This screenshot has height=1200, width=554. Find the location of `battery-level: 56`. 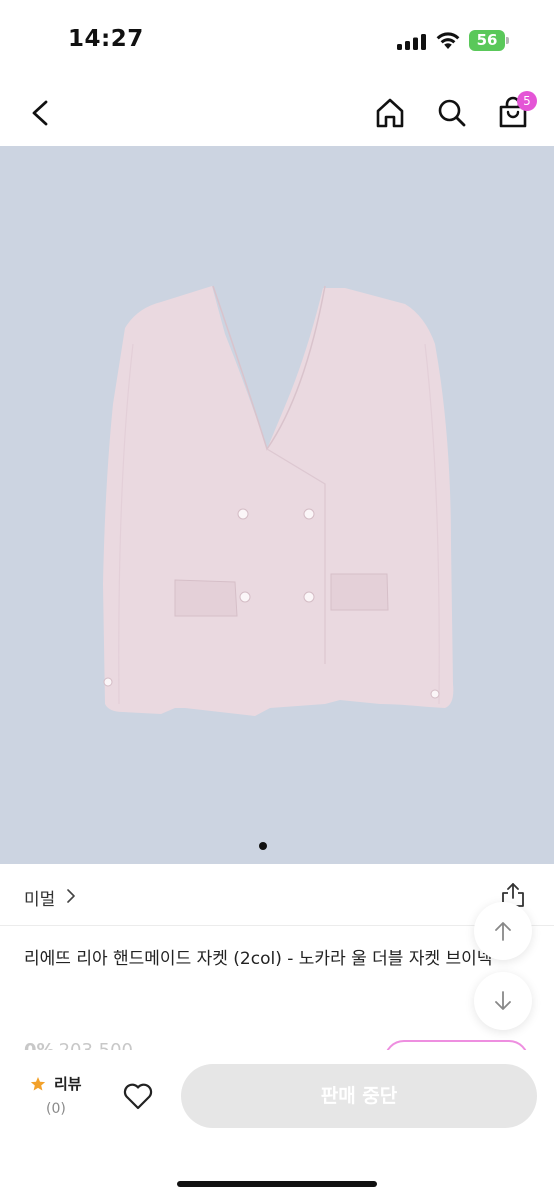

battery-level: 56 is located at coordinates (487, 40).